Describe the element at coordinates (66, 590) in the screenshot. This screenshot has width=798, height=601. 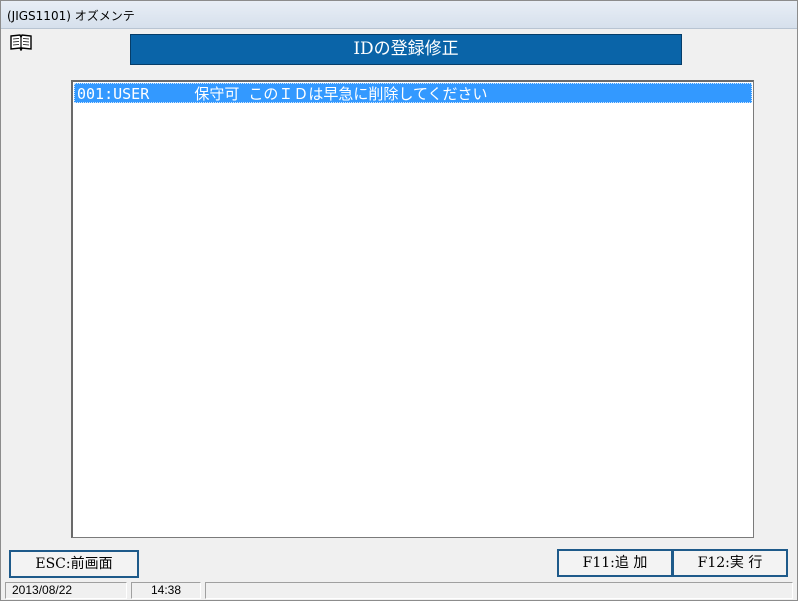
I see `status-date: 2013/08/22` at that location.